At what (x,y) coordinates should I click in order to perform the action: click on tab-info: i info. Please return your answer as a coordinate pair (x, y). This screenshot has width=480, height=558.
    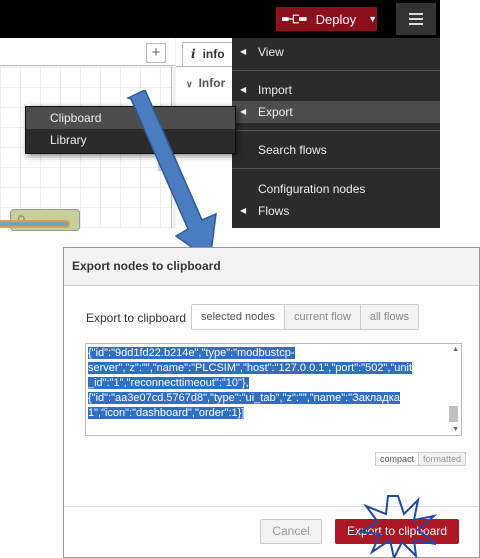
    Looking at the image, I should click on (210, 54).